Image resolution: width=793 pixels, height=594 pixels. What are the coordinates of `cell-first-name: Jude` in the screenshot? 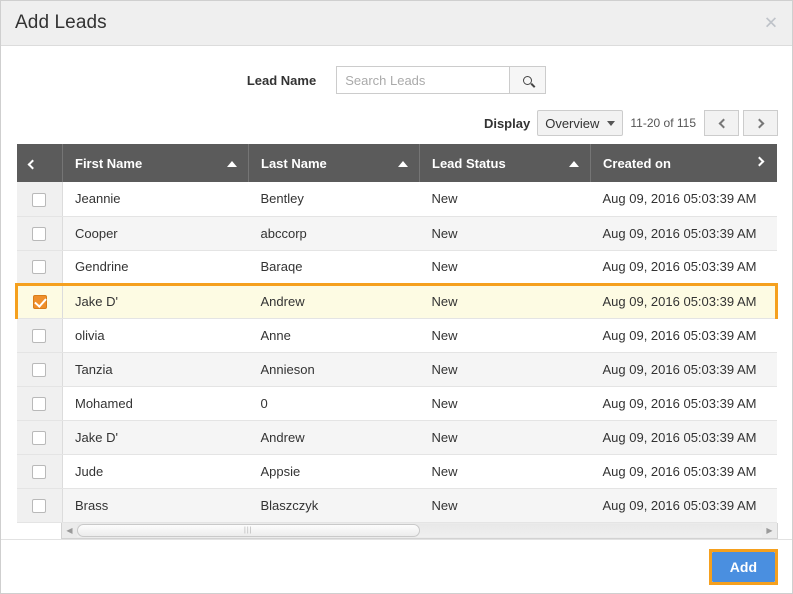 It's located at (155, 471).